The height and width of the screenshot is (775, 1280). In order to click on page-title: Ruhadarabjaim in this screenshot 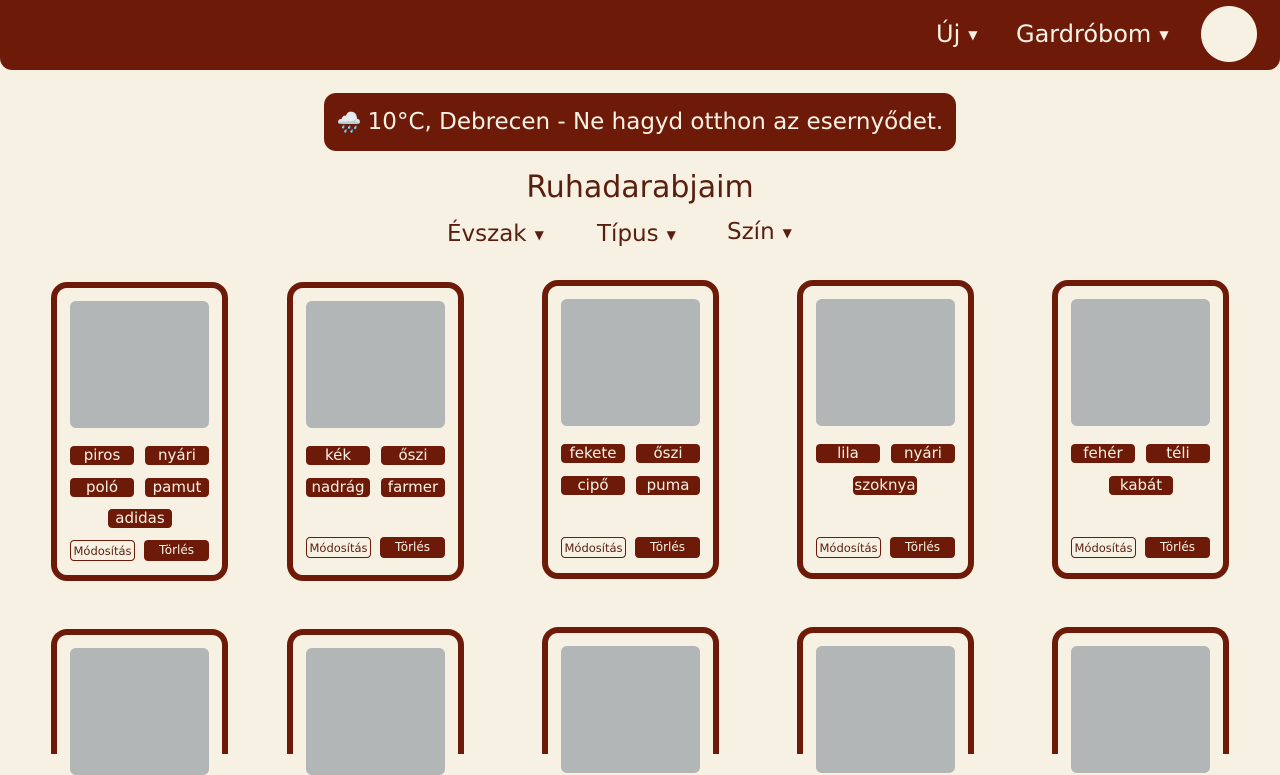, I will do `click(640, 187)`.